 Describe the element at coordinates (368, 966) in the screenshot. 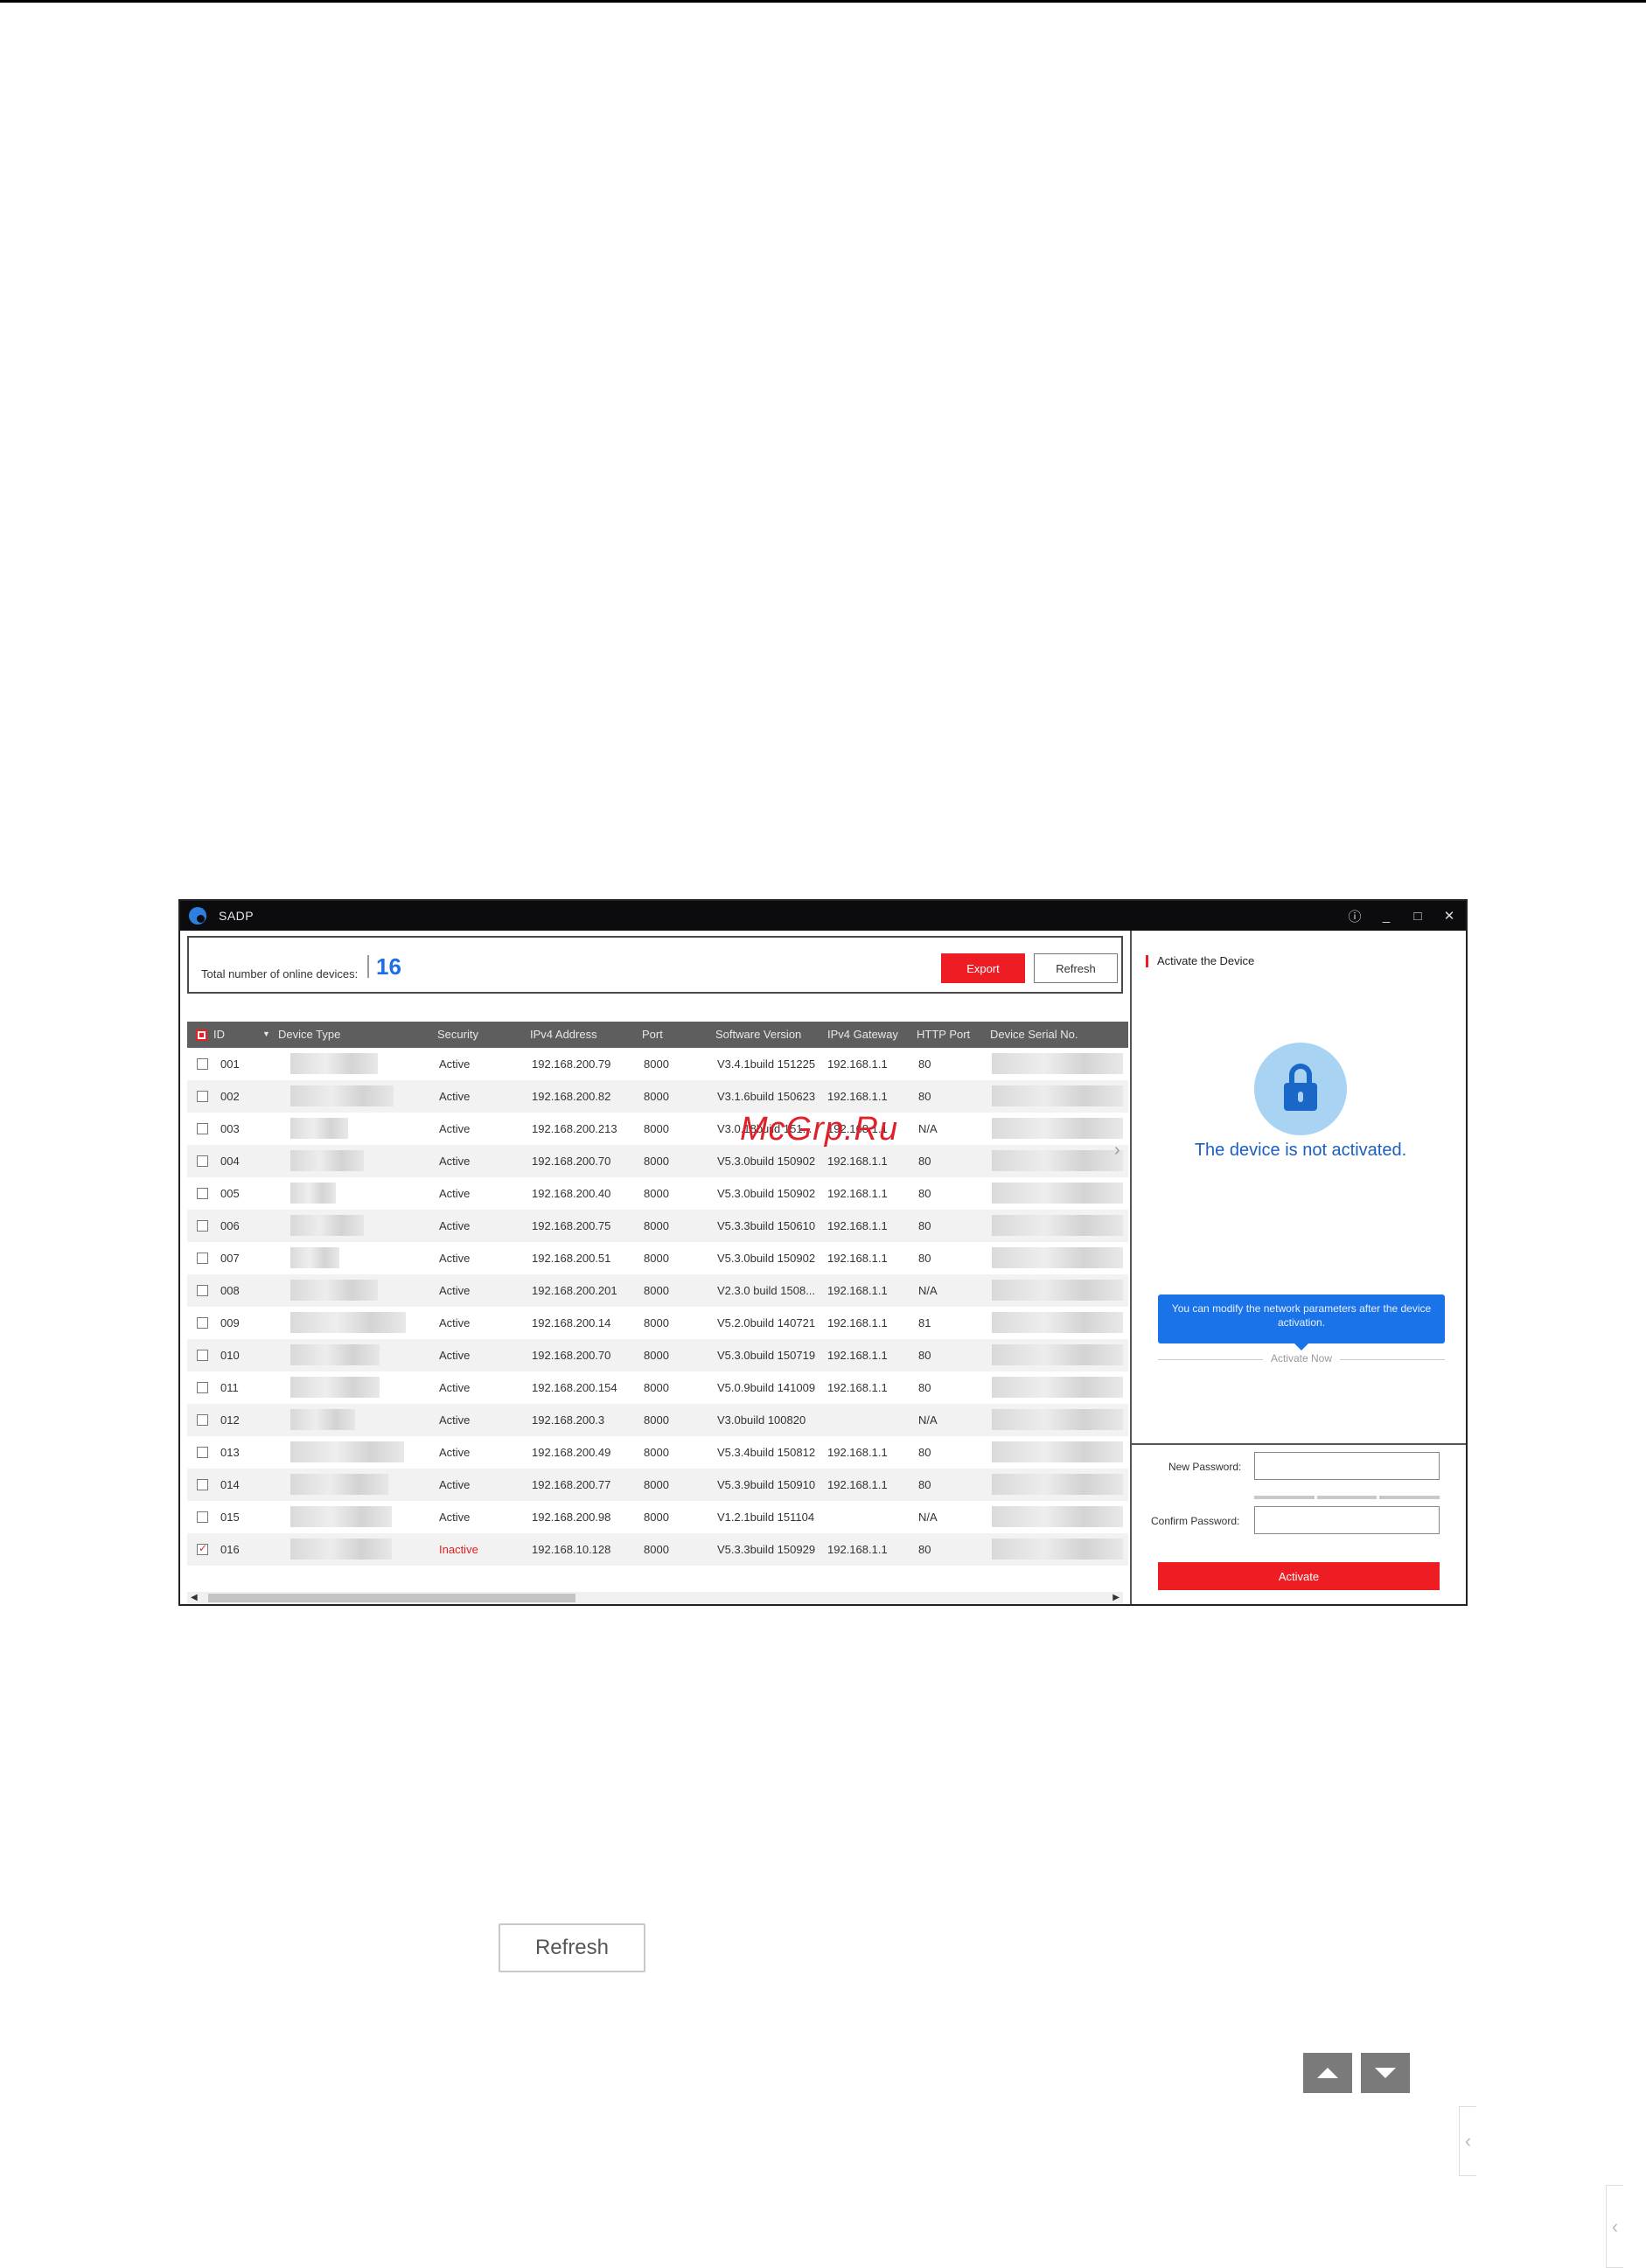

I see `summary-separator` at that location.